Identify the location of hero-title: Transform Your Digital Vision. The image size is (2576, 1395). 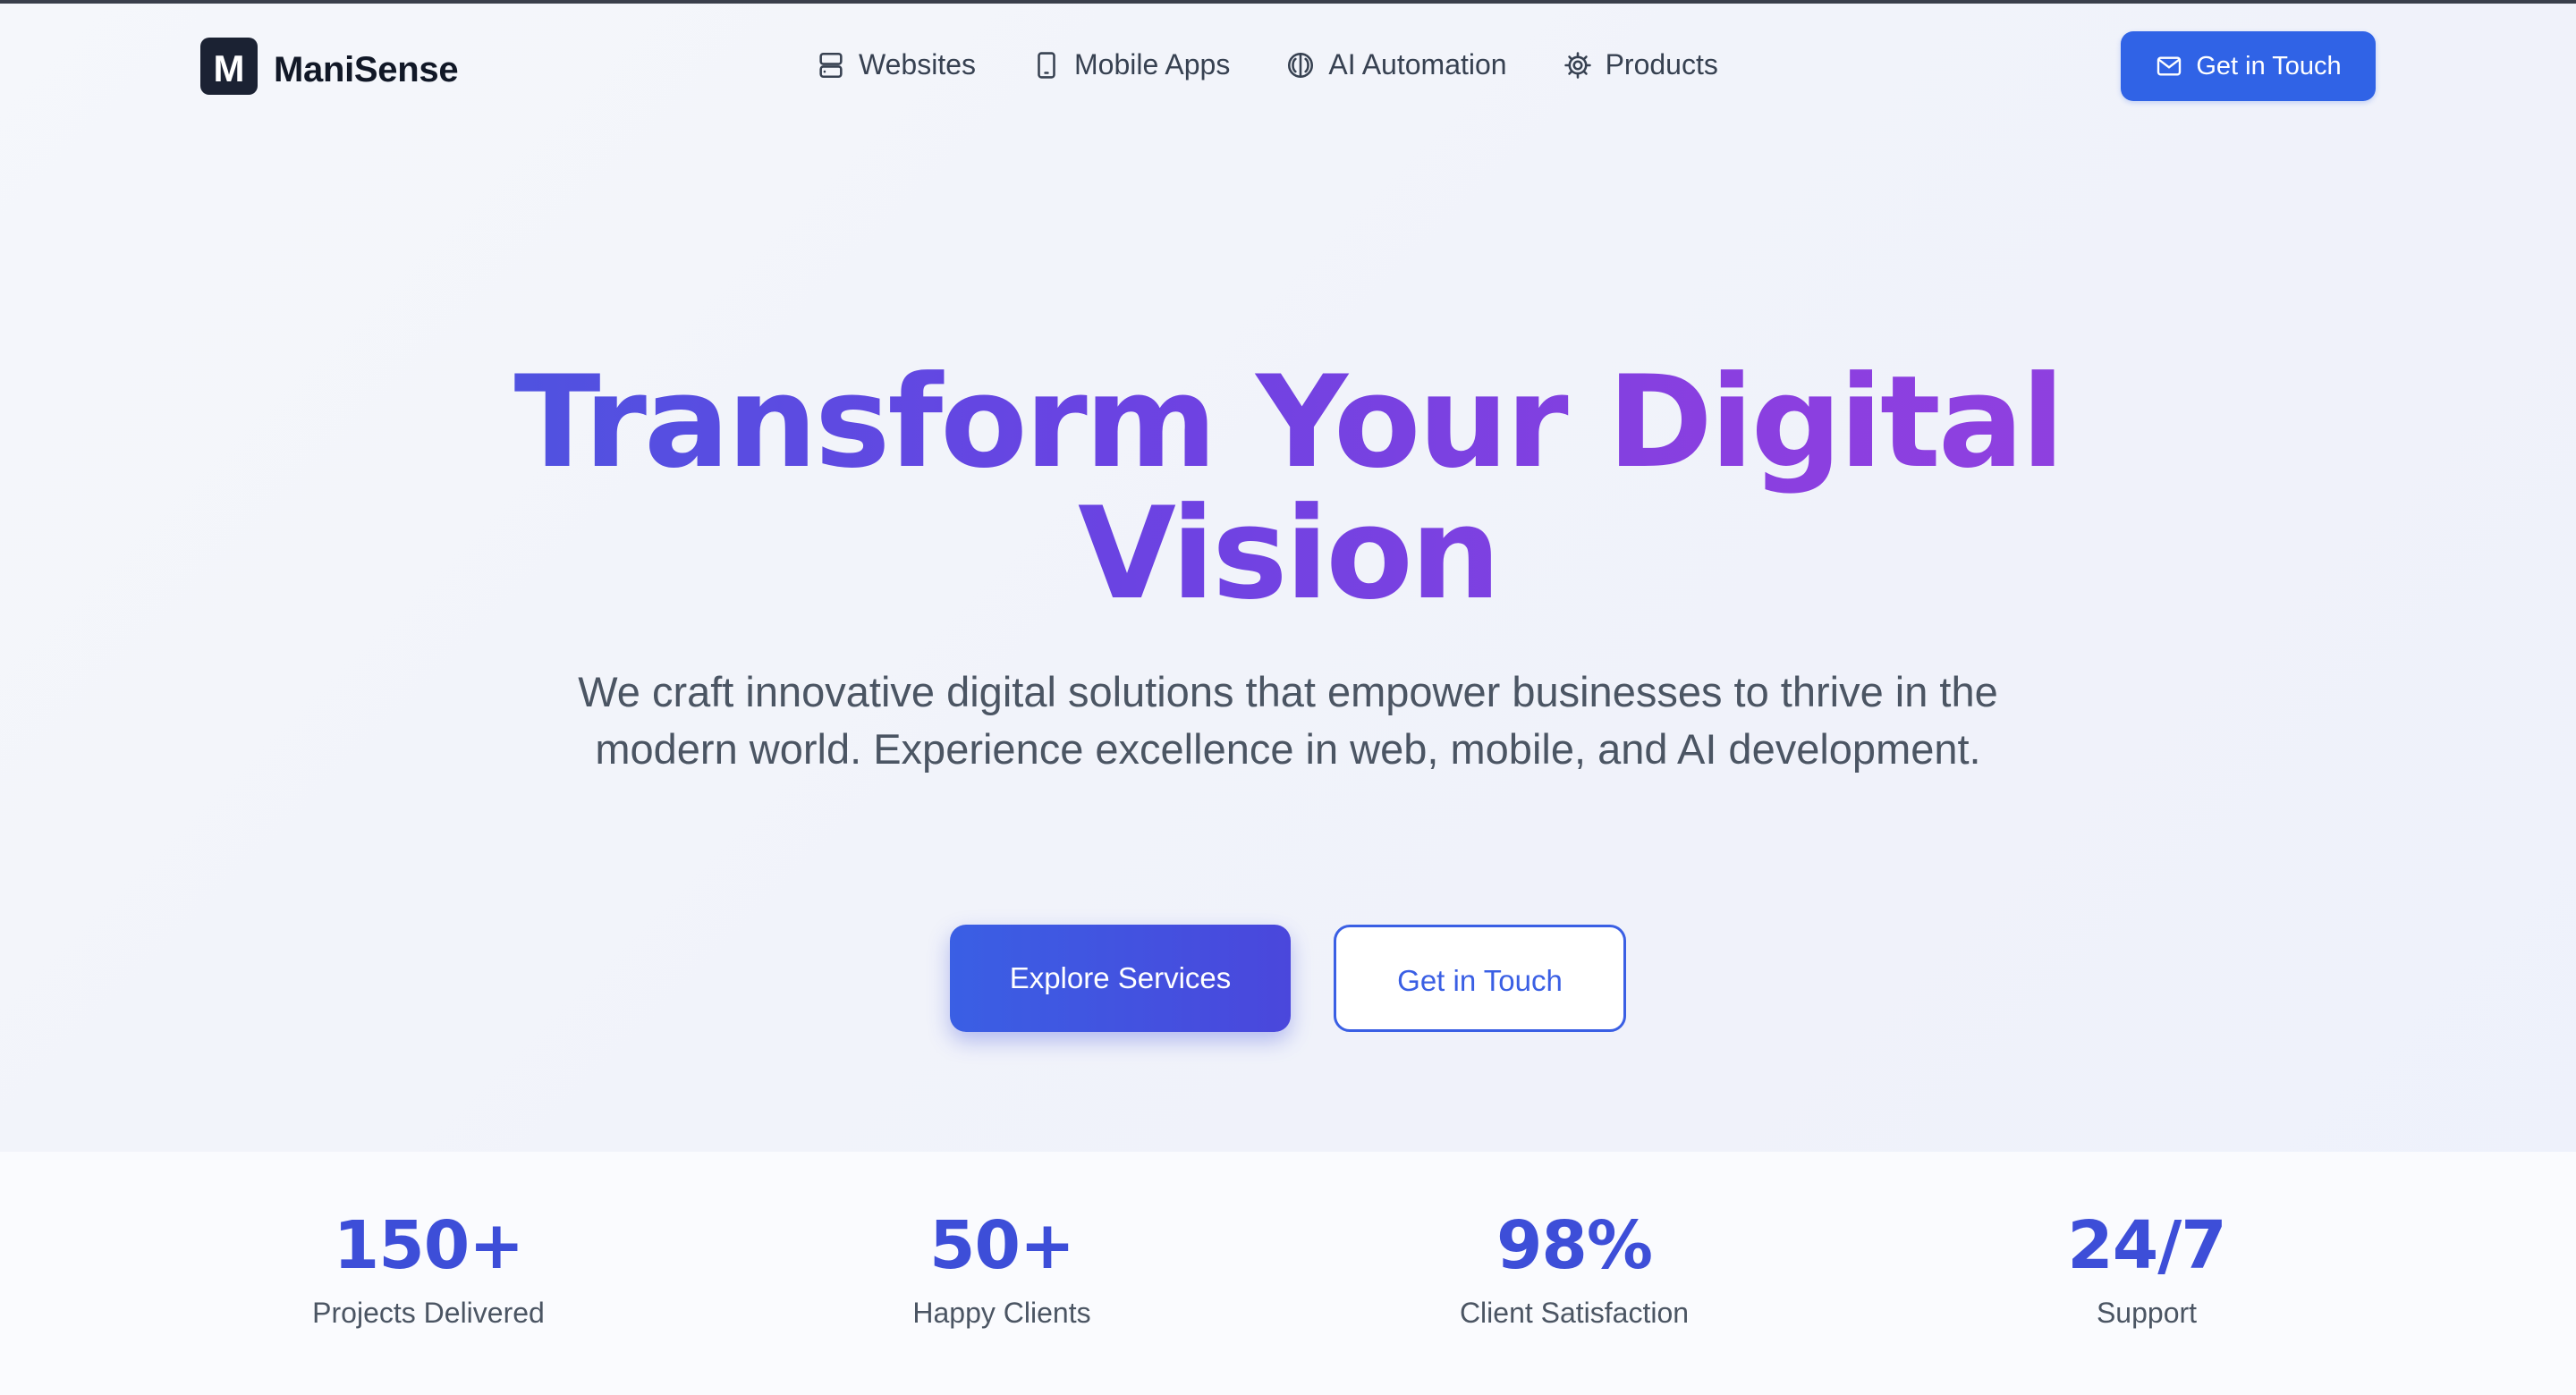
(1288, 488).